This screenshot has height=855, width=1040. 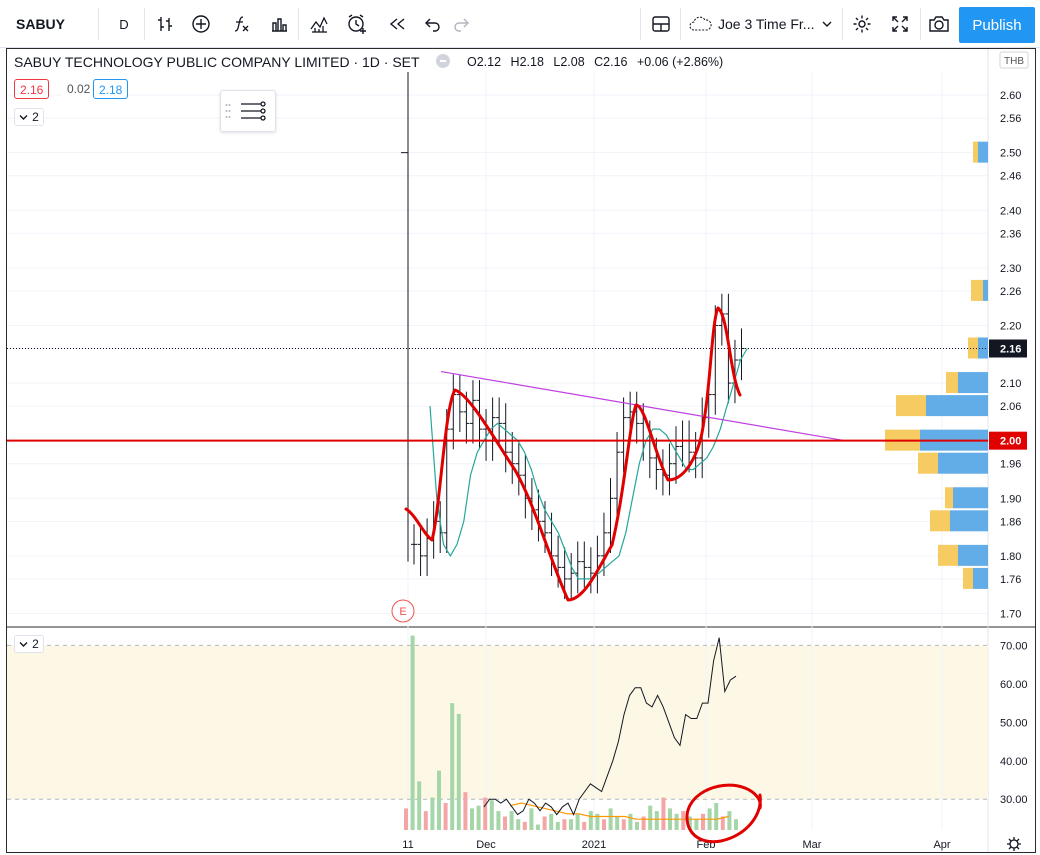 I want to click on price-tick-label: 2.46, so click(x=1010, y=177).